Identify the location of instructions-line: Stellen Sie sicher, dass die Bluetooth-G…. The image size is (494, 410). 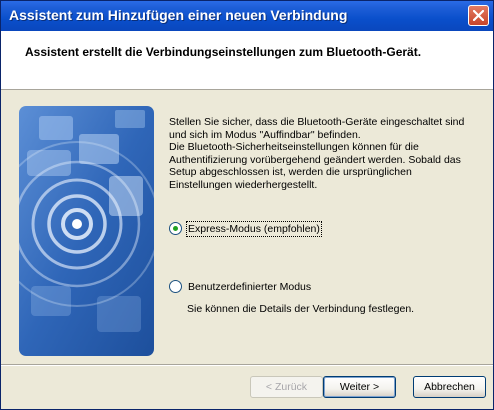
(317, 122).